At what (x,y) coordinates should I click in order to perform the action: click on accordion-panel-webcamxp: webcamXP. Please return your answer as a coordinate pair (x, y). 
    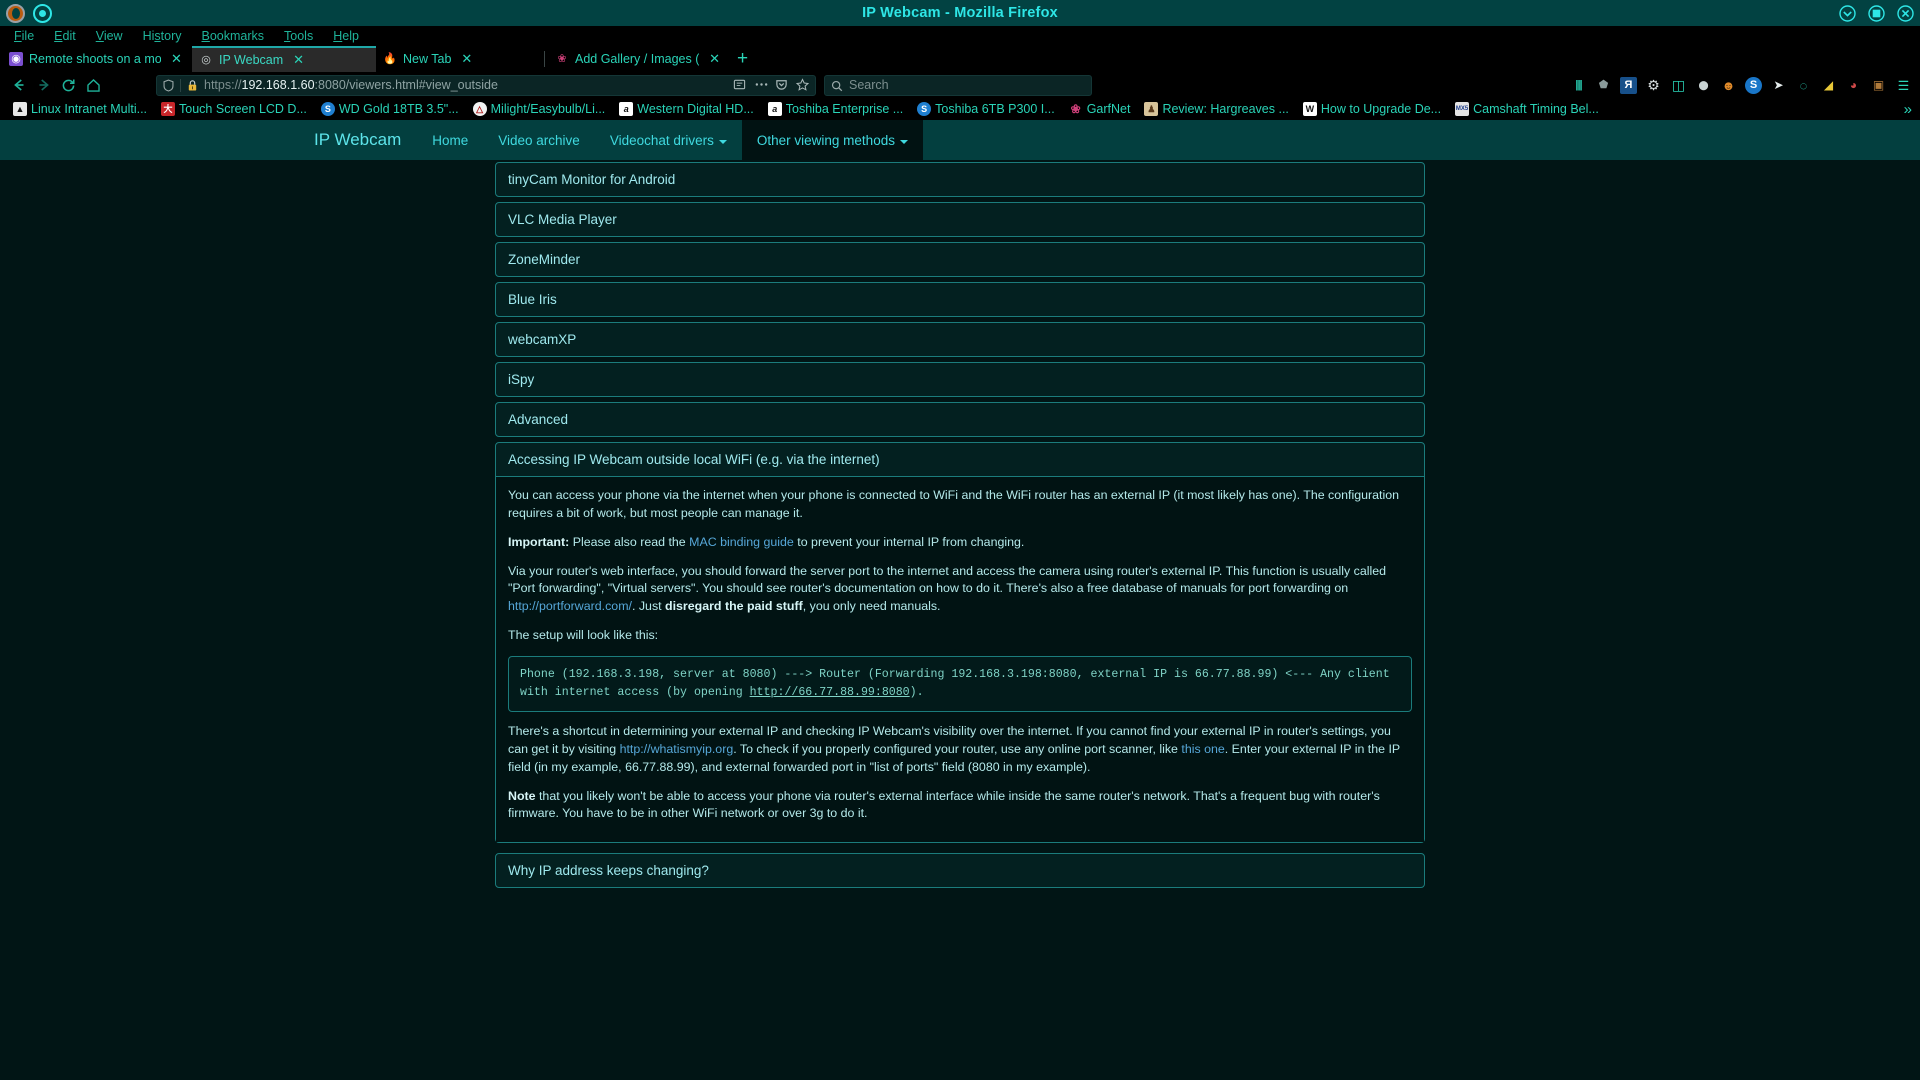
    Looking at the image, I should click on (960, 339).